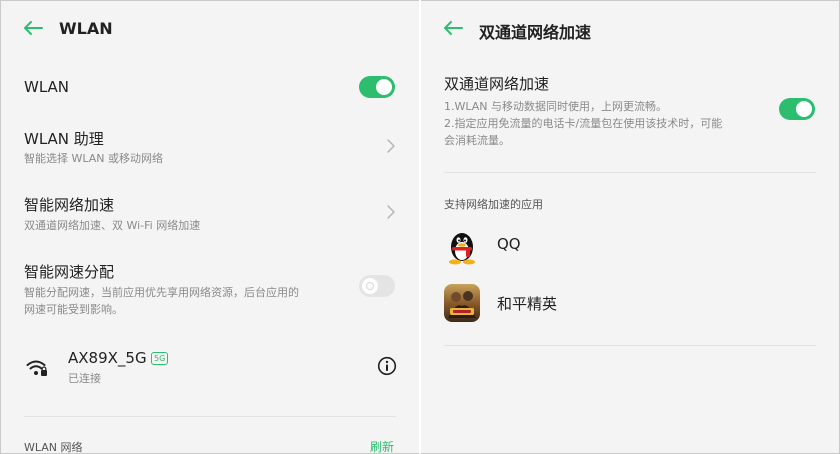 The width and height of the screenshot is (840, 454). What do you see at coordinates (527, 304) in the screenshot?
I see `app-name: 和平精英` at bounding box center [527, 304].